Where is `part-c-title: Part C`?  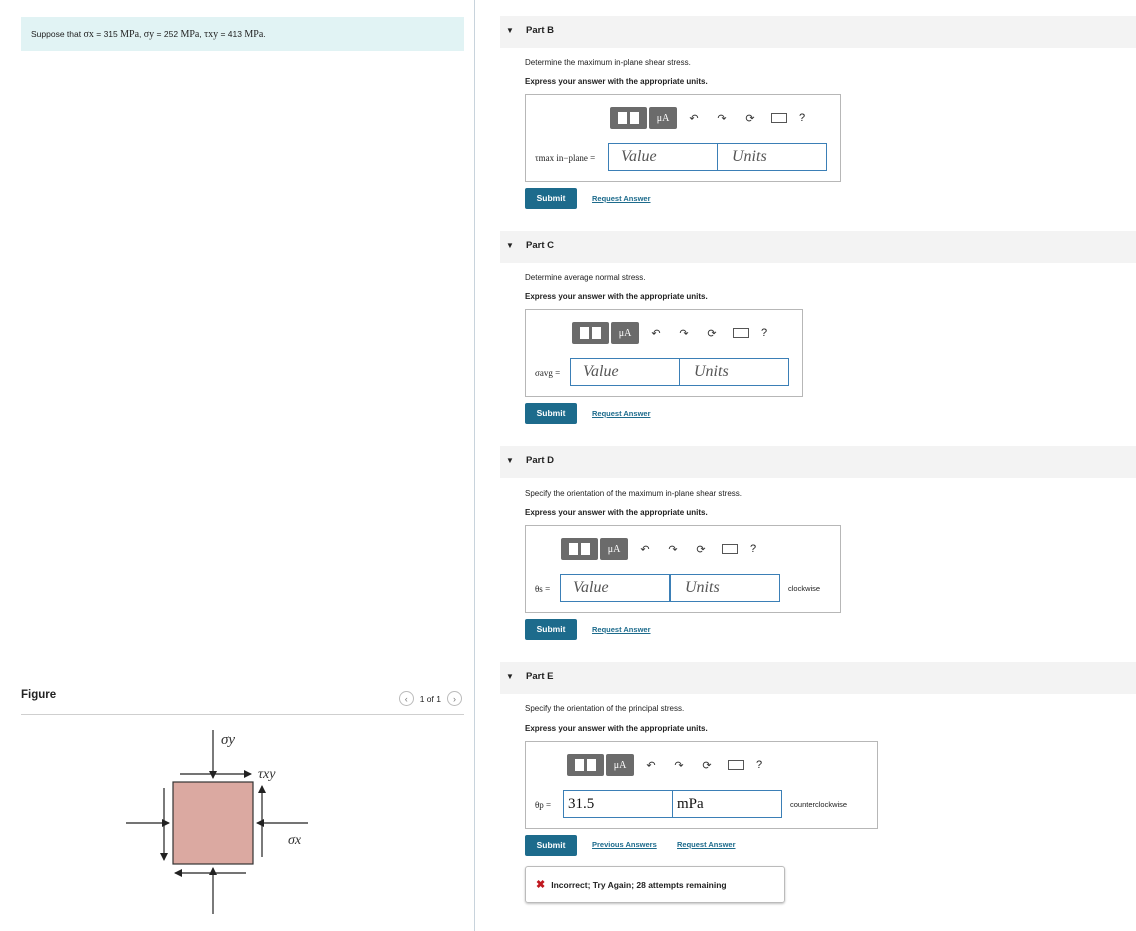 part-c-title: Part C is located at coordinates (540, 245).